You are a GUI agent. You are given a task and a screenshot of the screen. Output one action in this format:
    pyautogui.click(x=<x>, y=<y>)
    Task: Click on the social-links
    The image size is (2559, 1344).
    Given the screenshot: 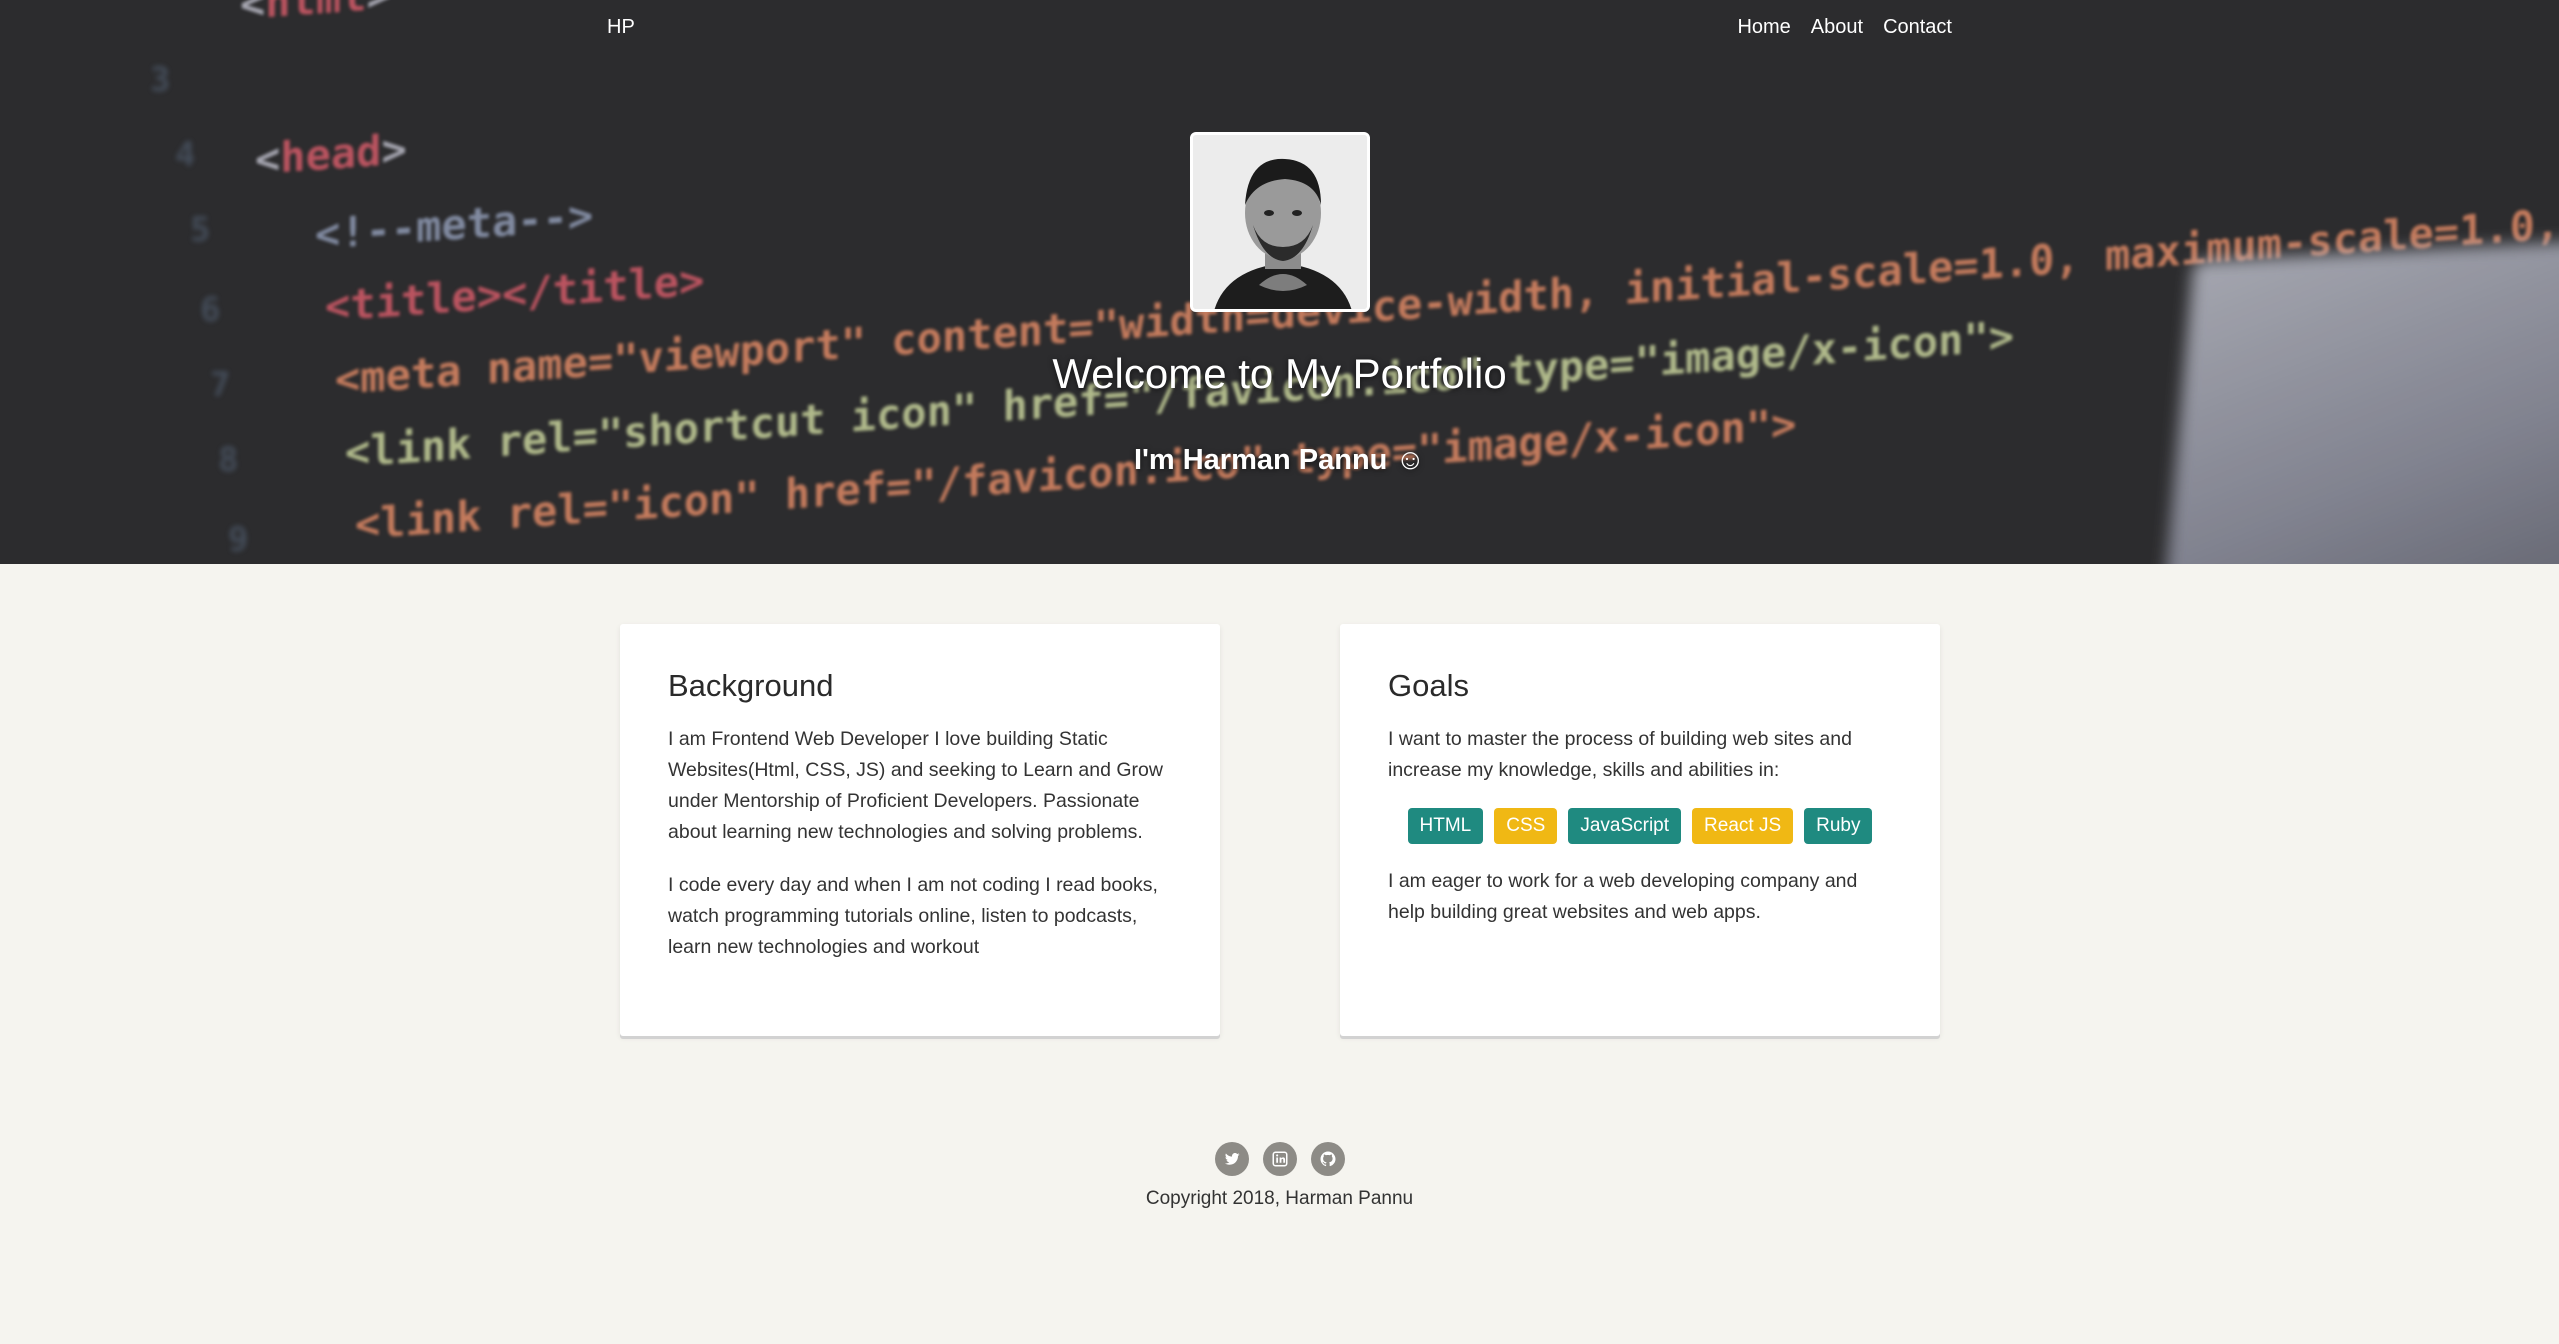 What is the action you would take?
    pyautogui.click(x=1279, y=1159)
    